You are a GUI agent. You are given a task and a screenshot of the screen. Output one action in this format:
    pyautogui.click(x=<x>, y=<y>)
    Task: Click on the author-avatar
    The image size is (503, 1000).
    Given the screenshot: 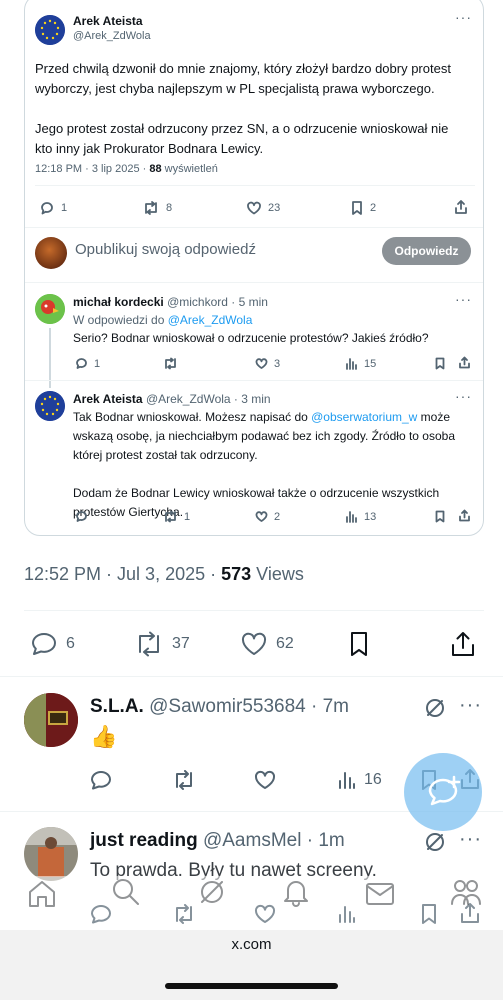 What is the action you would take?
    pyautogui.click(x=50, y=30)
    